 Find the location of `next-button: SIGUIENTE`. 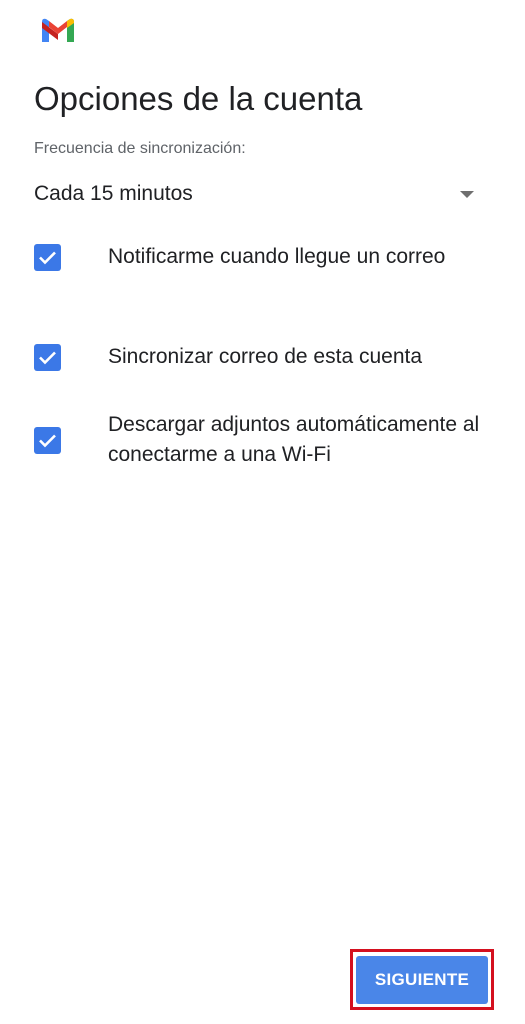

next-button: SIGUIENTE is located at coordinates (422, 979).